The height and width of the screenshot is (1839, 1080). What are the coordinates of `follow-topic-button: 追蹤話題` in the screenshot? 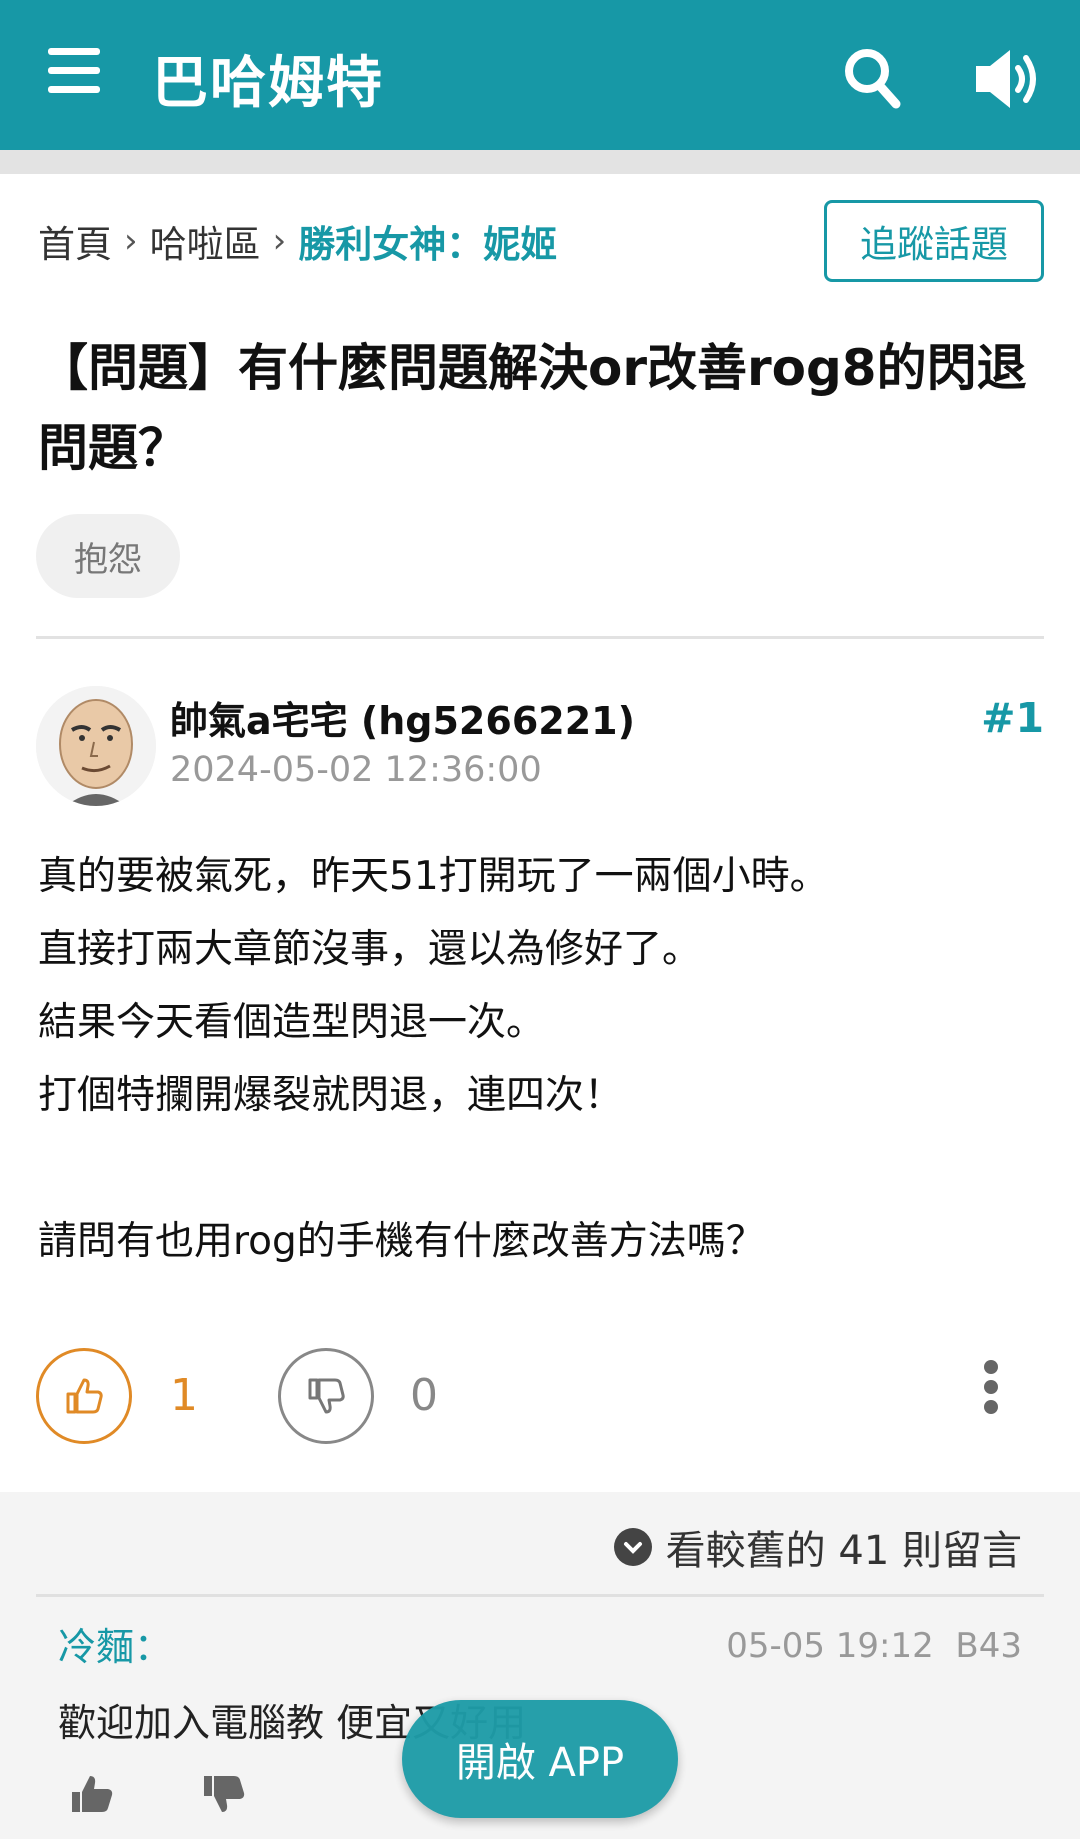 It's located at (934, 241).